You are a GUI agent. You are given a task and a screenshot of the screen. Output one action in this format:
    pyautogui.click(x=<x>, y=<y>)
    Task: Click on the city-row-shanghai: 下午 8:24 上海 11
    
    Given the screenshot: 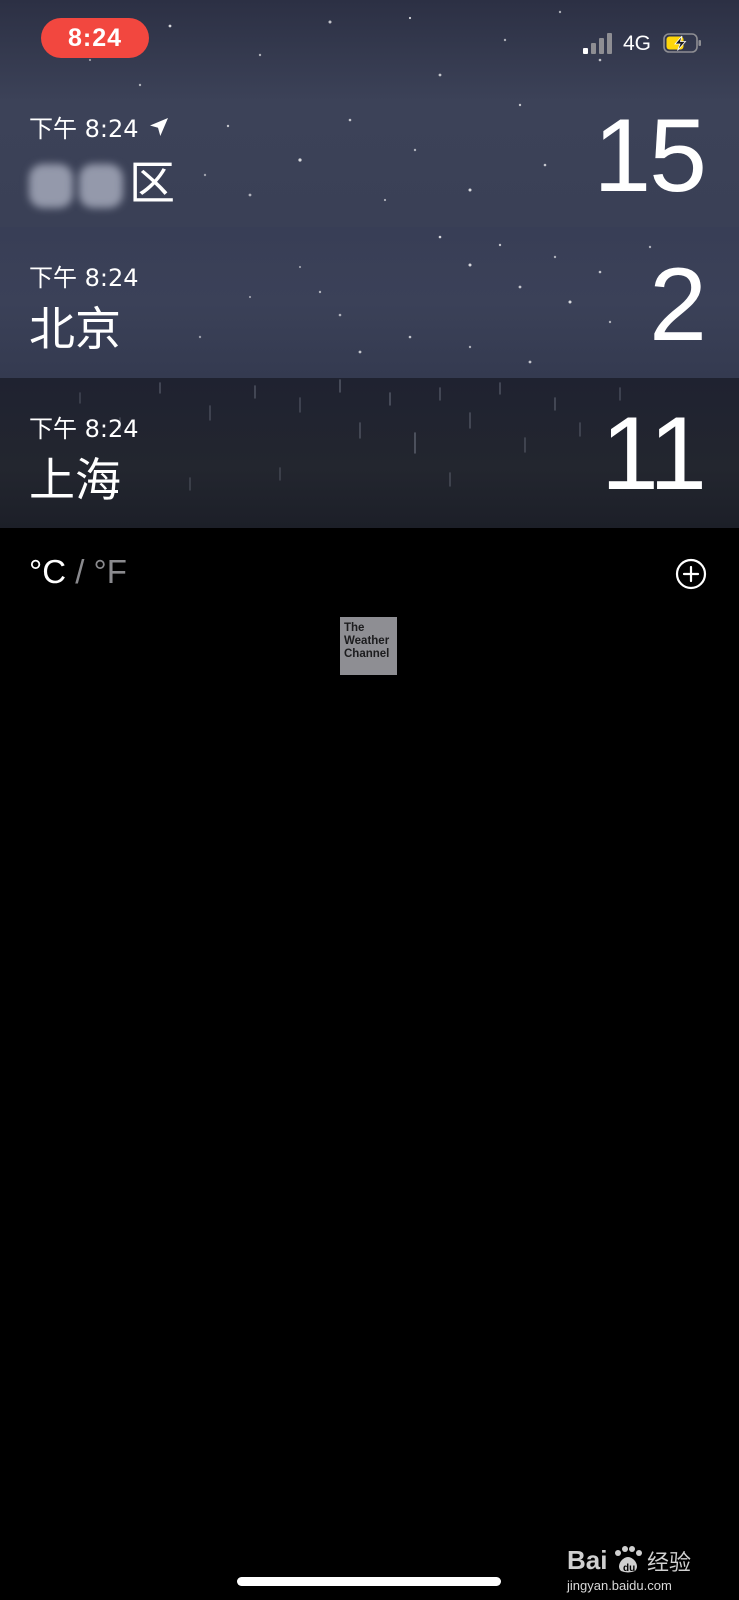 What is the action you would take?
    pyautogui.click(x=369, y=453)
    